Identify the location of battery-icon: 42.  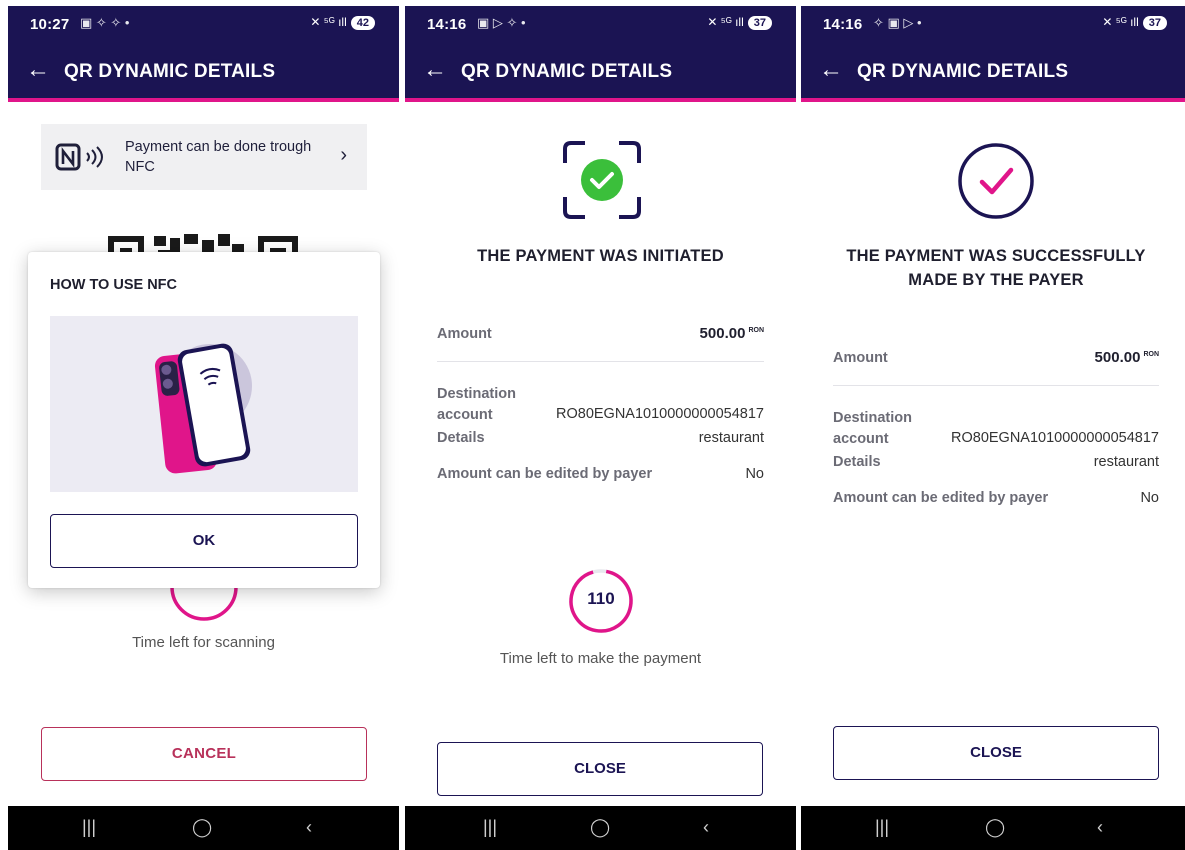
(362, 23).